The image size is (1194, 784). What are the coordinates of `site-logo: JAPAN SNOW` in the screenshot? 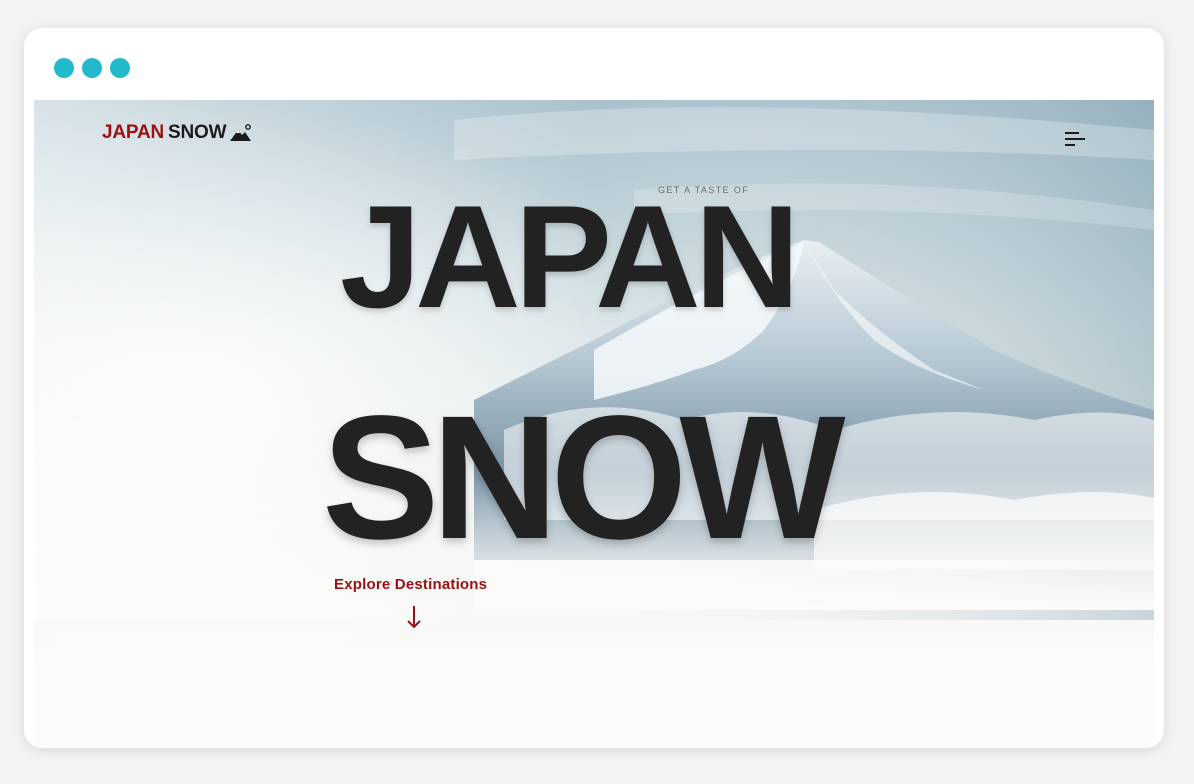 It's located at (177, 133).